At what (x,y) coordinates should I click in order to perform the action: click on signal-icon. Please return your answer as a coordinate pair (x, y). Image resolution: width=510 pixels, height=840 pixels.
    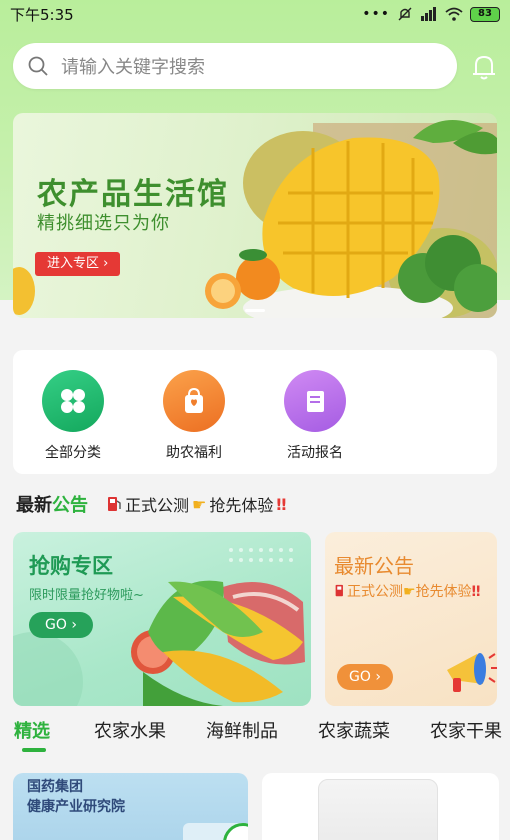
    Looking at the image, I should click on (428, 14).